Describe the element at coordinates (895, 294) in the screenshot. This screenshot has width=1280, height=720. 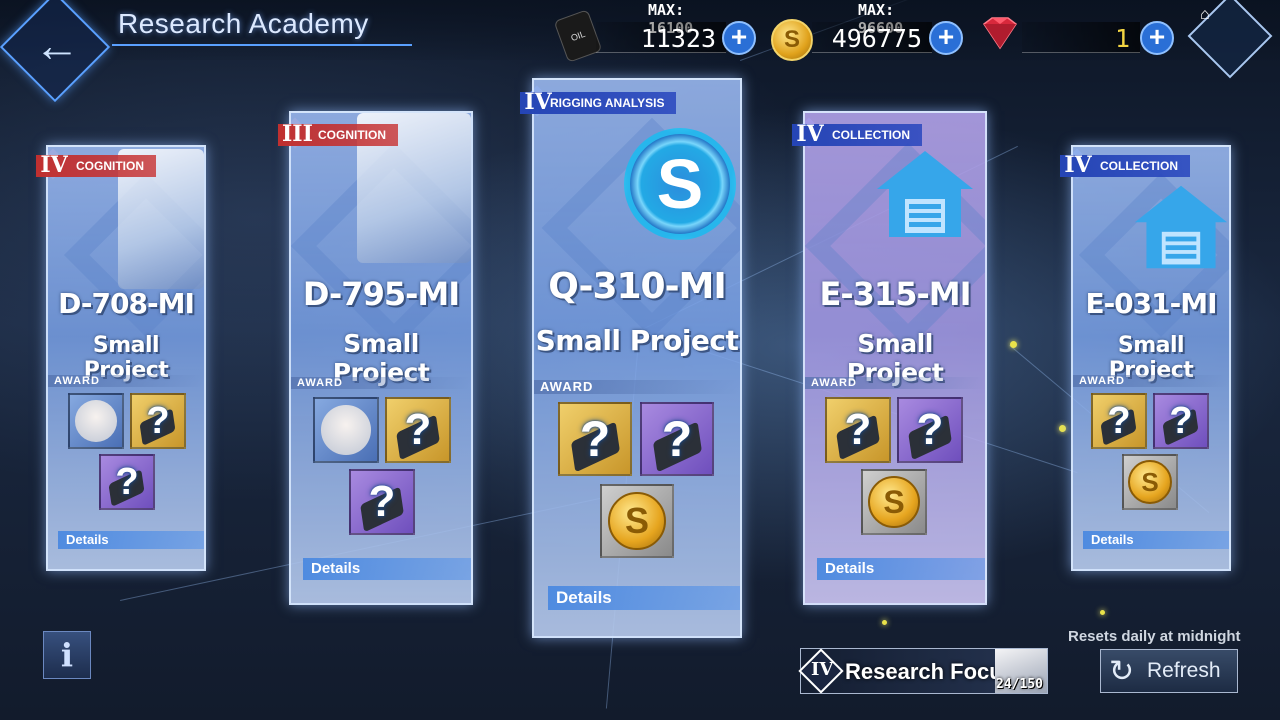
I see `project-code: E-315-MI` at that location.